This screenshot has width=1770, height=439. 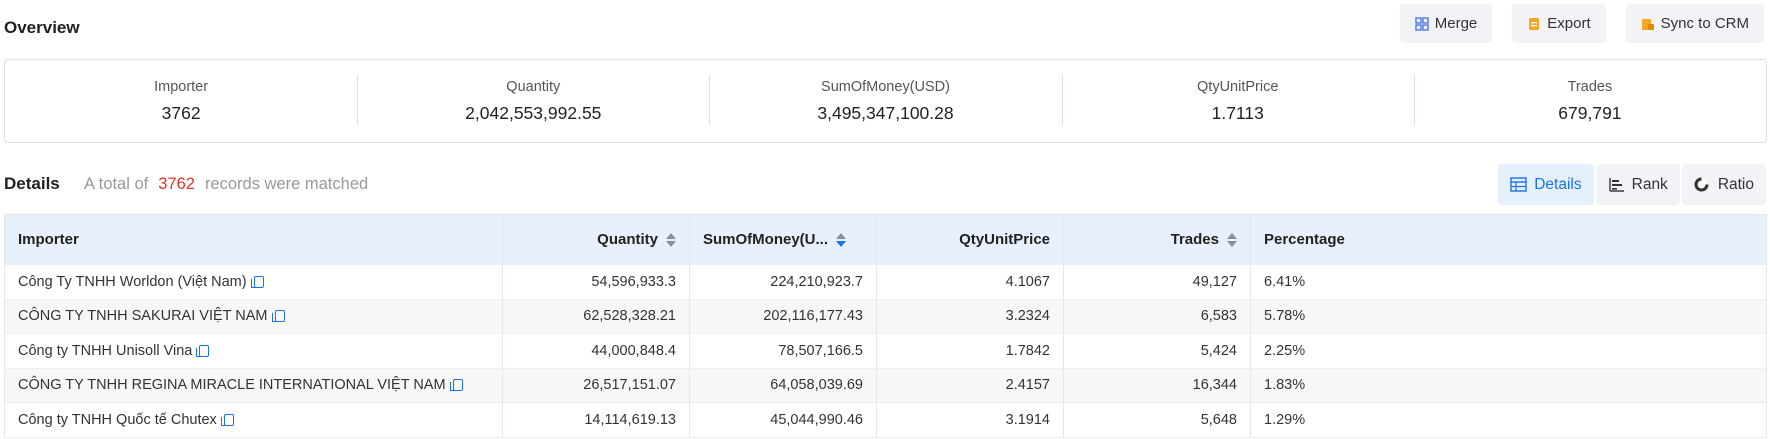 I want to click on merge-label: Merge, so click(x=1456, y=23).